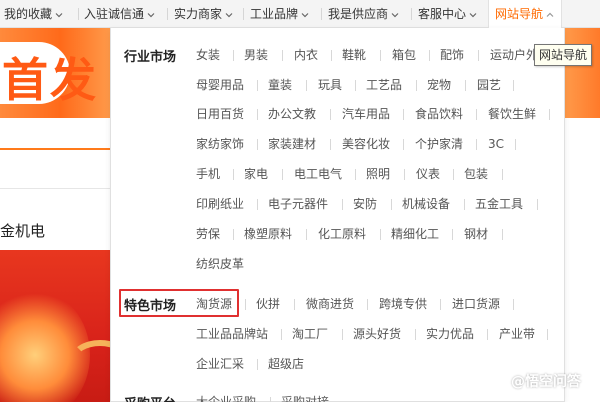 This screenshot has height=402, width=600. What do you see at coordinates (226, 398) in the screenshot?
I see `market-link: 大企业采购` at bounding box center [226, 398].